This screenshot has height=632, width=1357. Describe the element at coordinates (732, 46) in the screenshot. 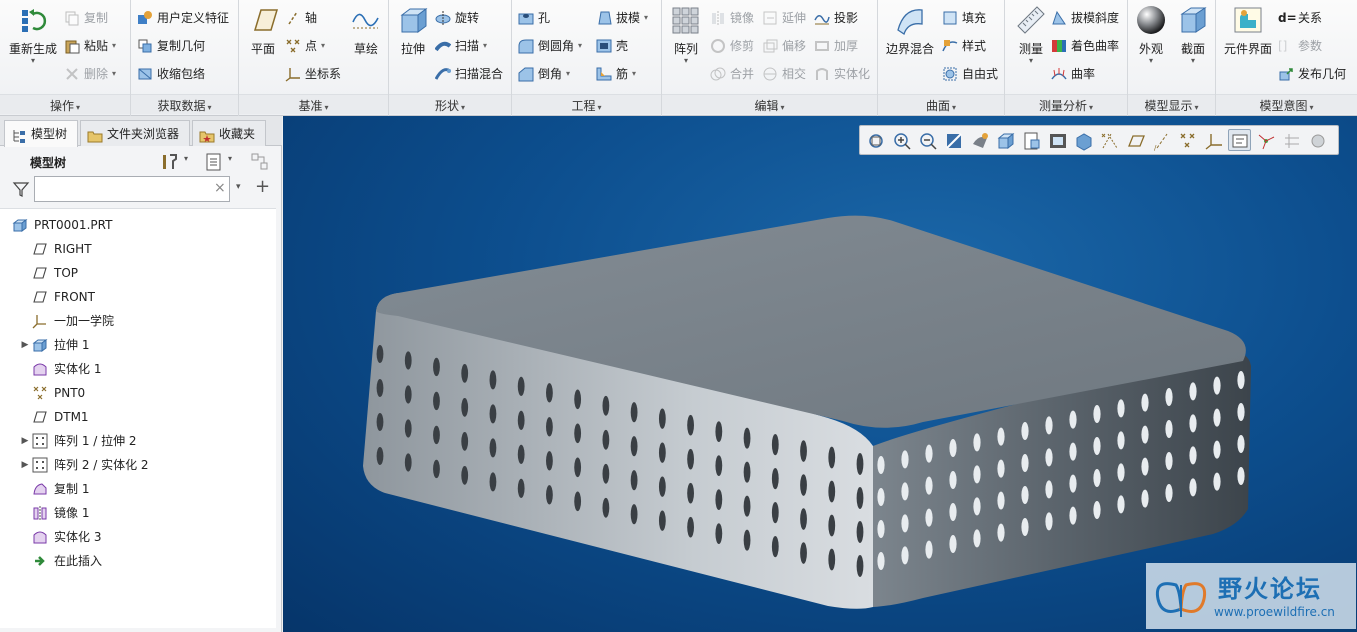

I see `trim-button: 修剪` at that location.